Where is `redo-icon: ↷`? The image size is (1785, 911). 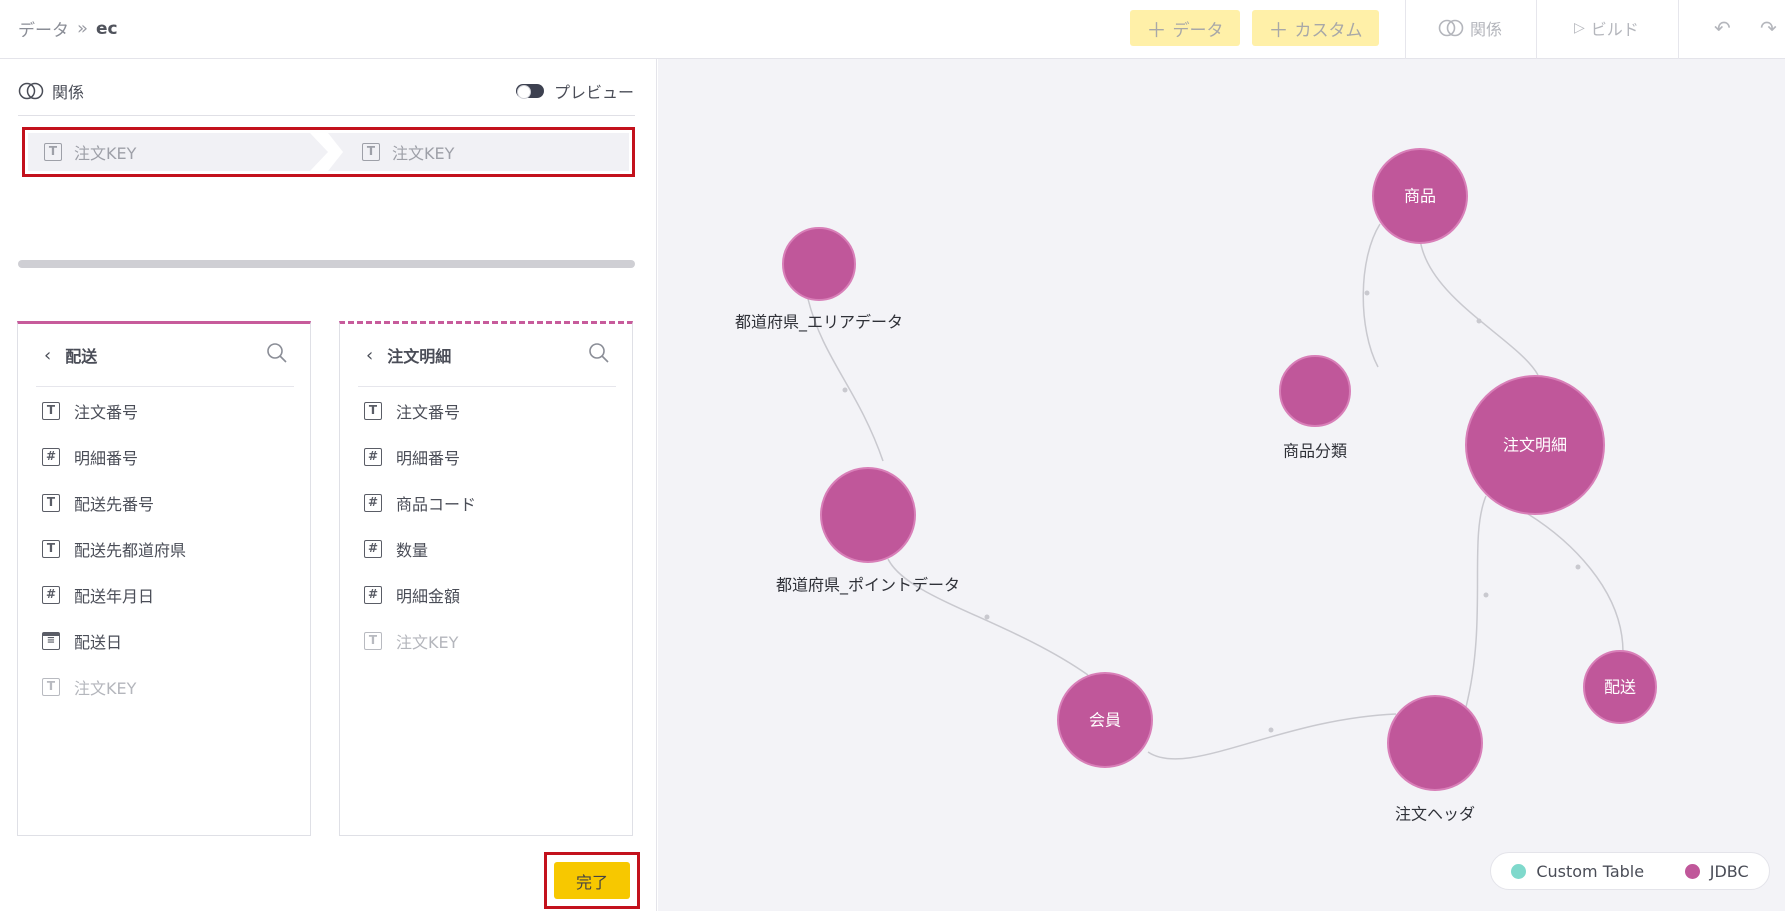
redo-icon: ↷ is located at coordinates (1768, 28).